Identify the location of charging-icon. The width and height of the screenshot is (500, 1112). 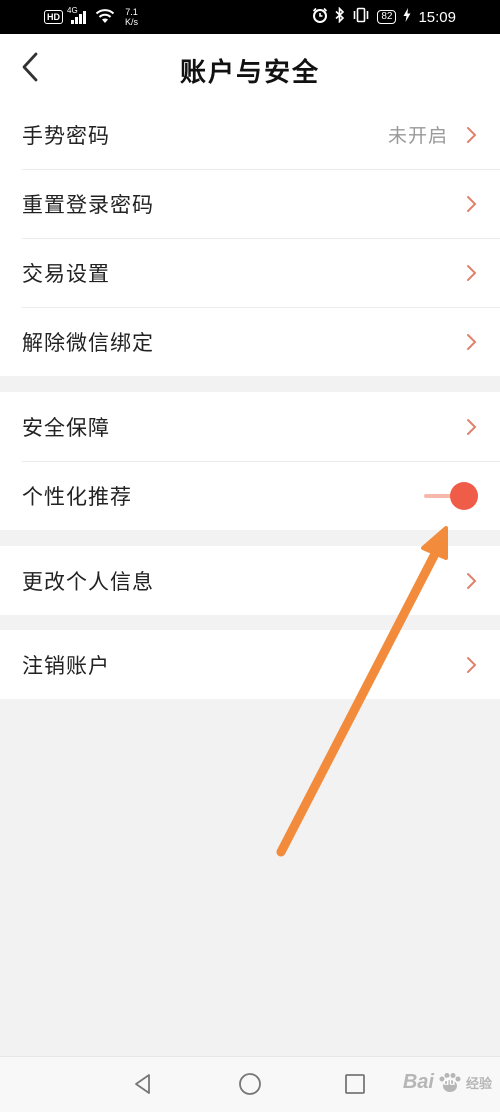
(407, 17).